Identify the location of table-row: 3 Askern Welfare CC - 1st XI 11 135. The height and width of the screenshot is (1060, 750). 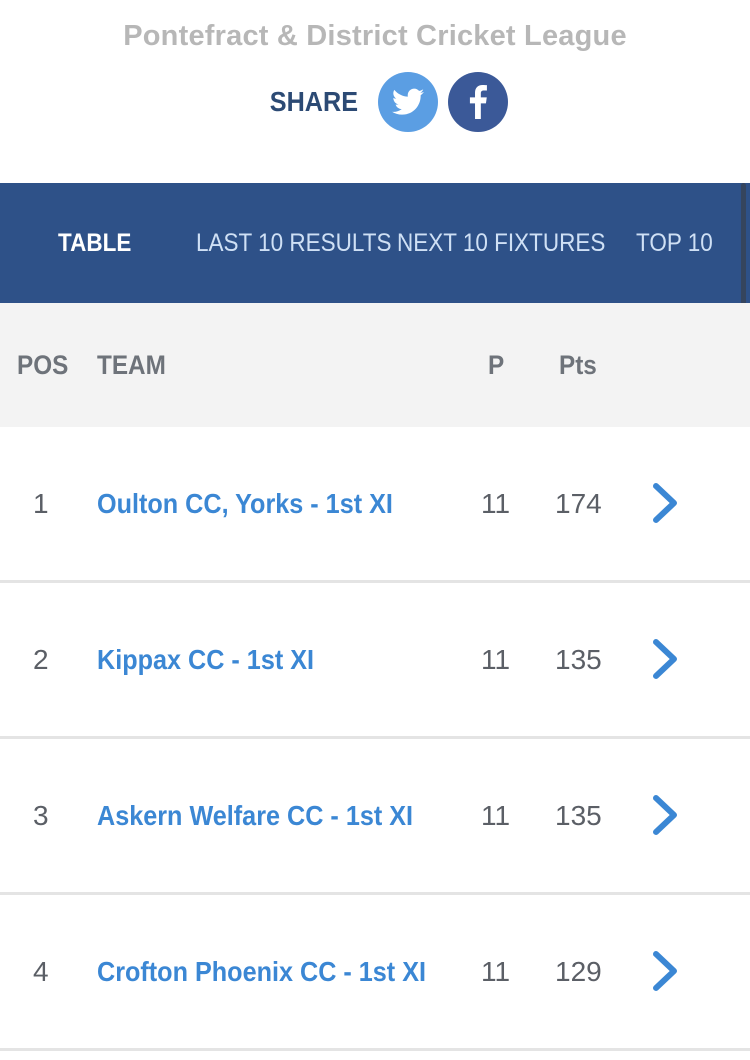
(375, 817).